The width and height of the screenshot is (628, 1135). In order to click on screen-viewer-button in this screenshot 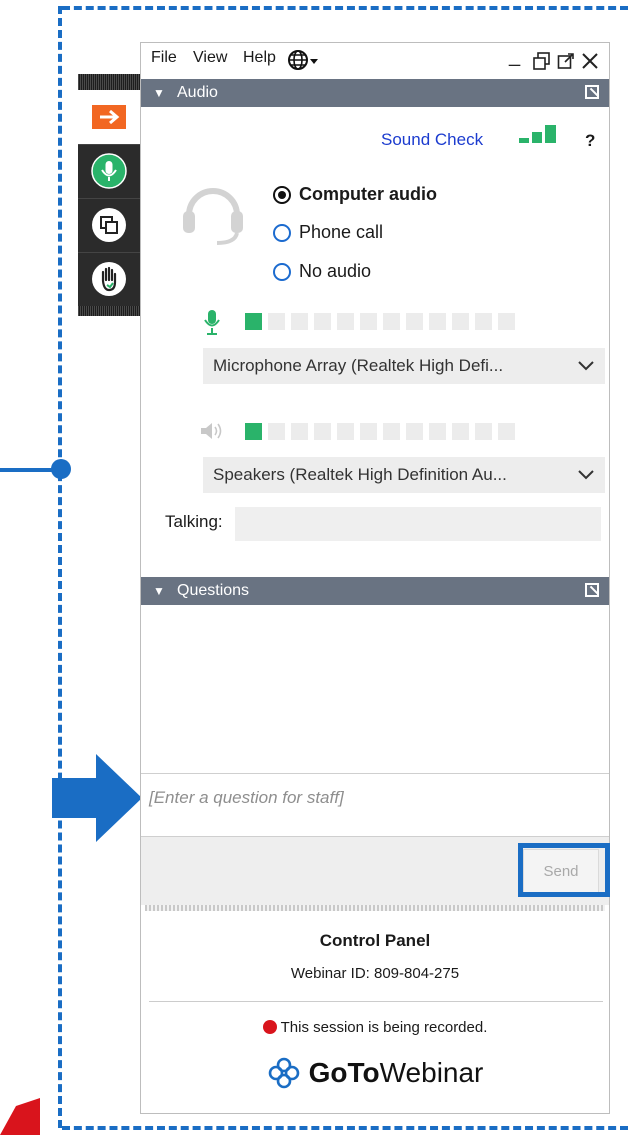, I will do `click(109, 225)`.